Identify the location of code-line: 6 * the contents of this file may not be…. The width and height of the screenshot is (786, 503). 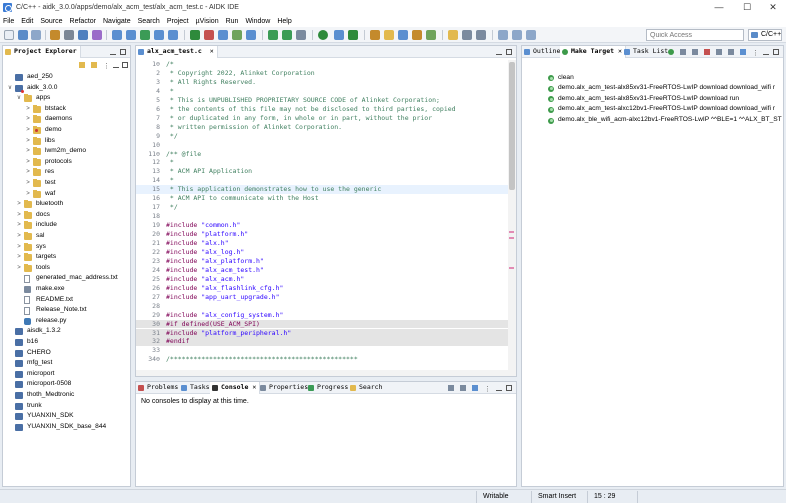
(322, 109).